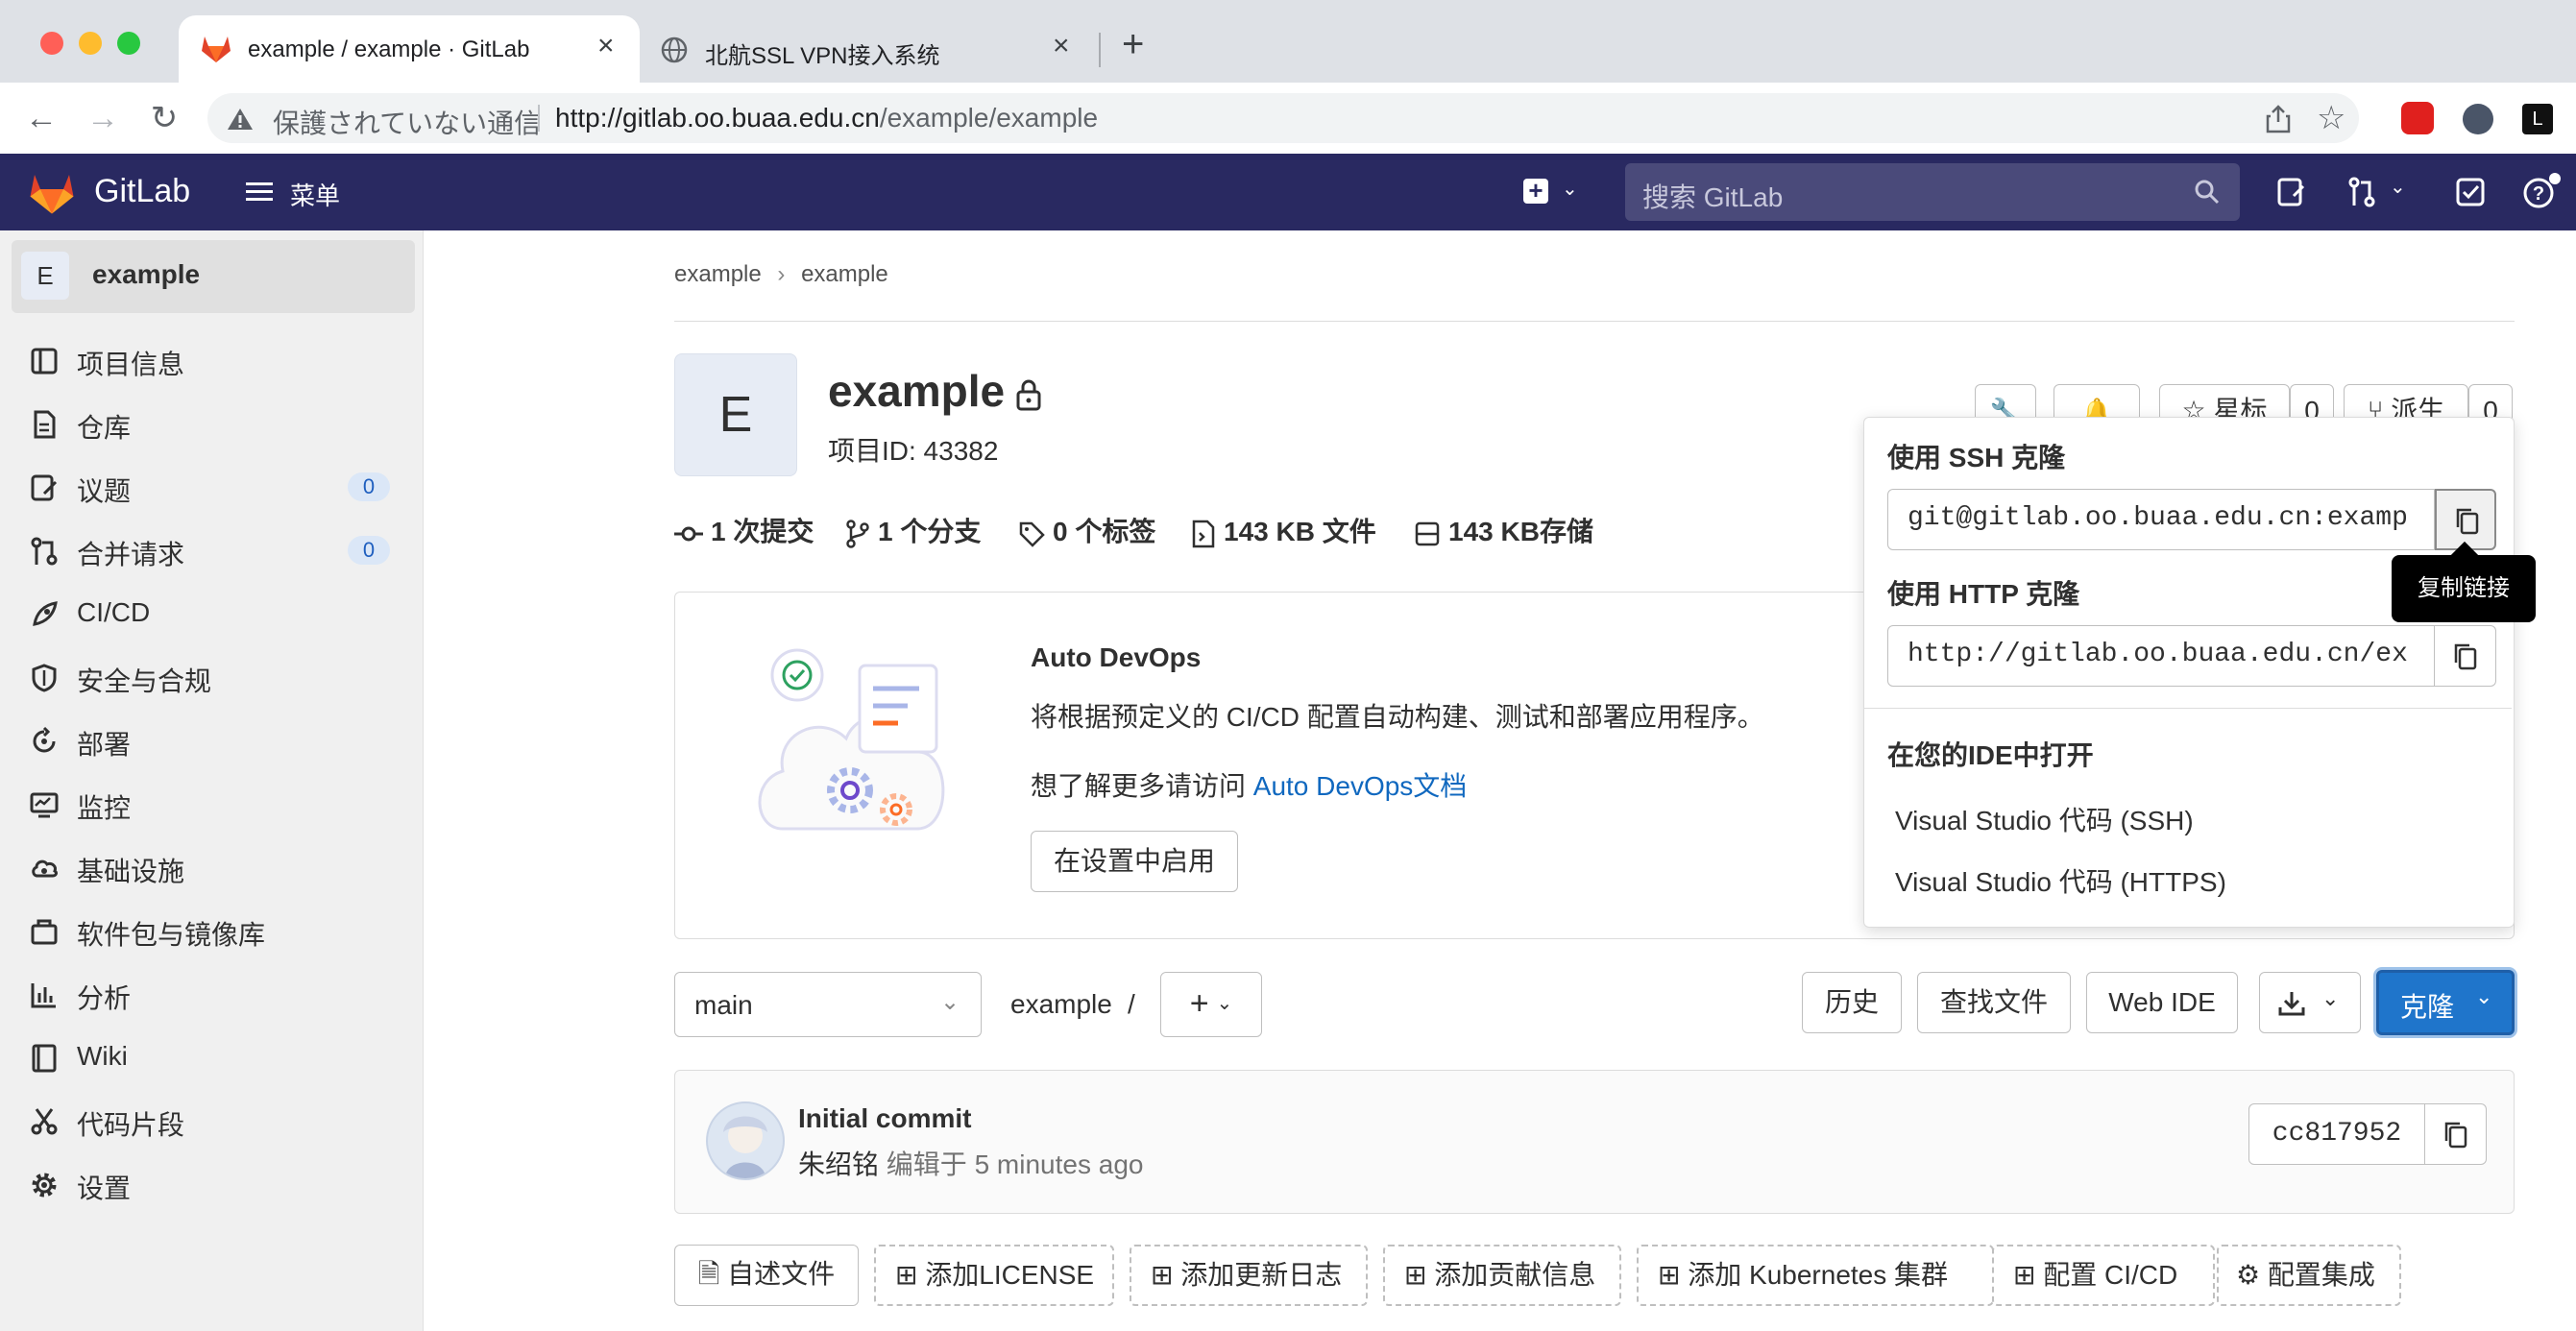  Describe the element at coordinates (1361, 786) in the screenshot. I see `devops-docs-link: Auto DevOps文档` at that location.